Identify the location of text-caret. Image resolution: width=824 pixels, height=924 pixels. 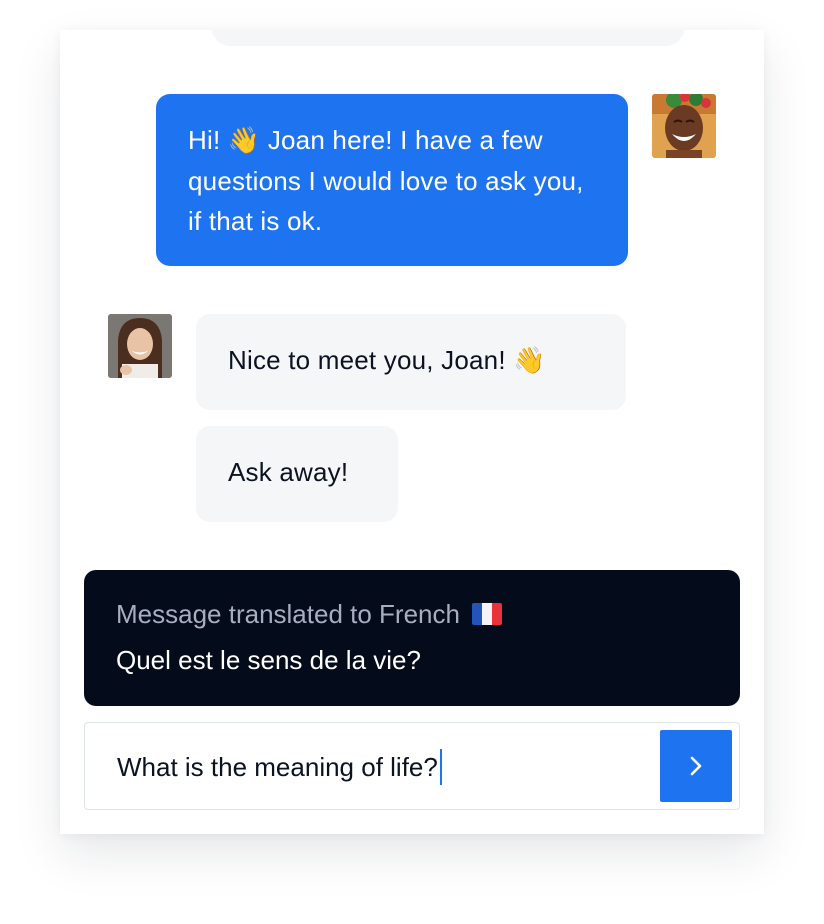
(440, 767).